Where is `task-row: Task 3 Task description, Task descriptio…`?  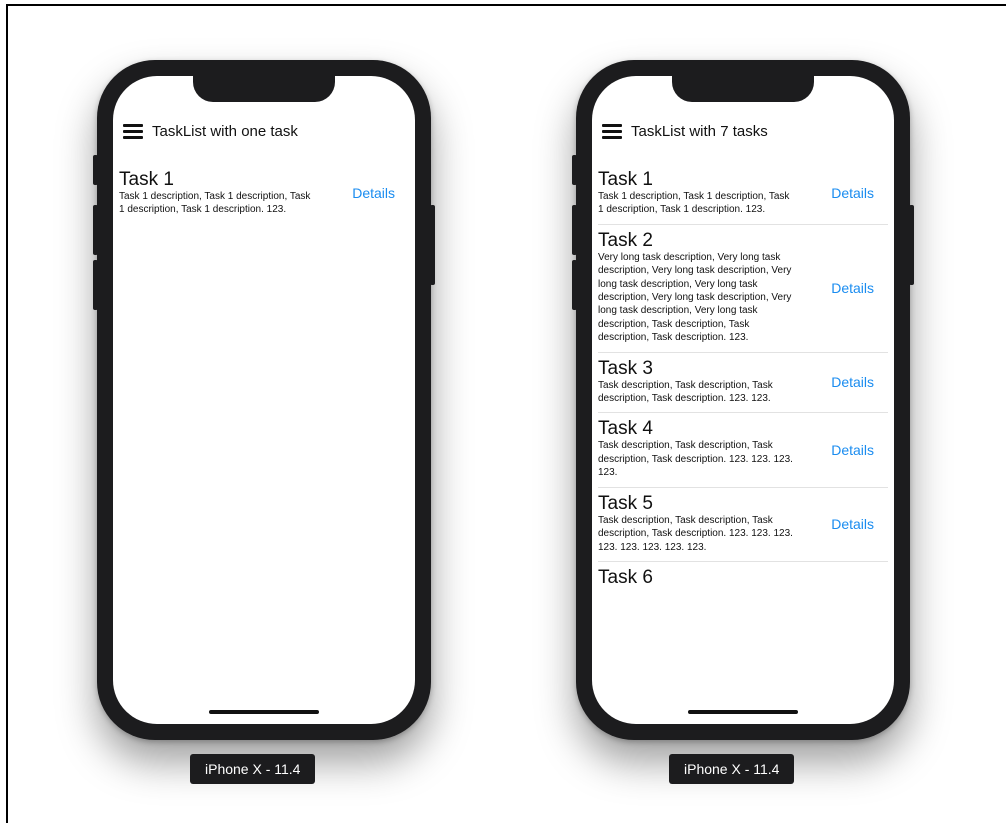
task-row: Task 3 Task description, Task descriptio… is located at coordinates (743, 385).